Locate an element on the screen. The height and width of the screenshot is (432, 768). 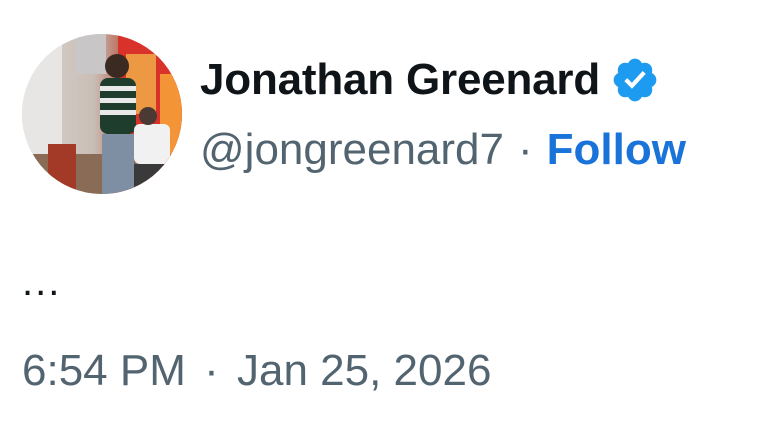
author-display-name: Jonathan Greenard is located at coordinates (400, 80).